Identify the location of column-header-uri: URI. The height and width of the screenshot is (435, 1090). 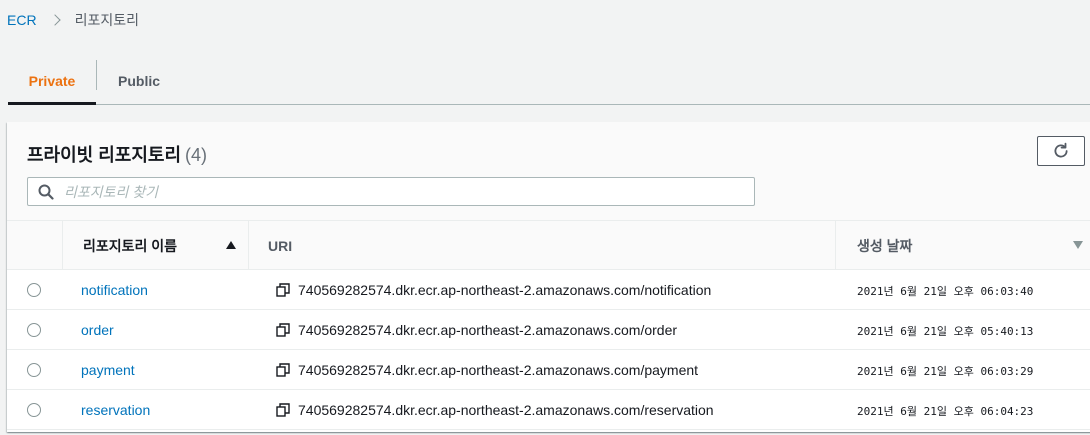
(543, 245).